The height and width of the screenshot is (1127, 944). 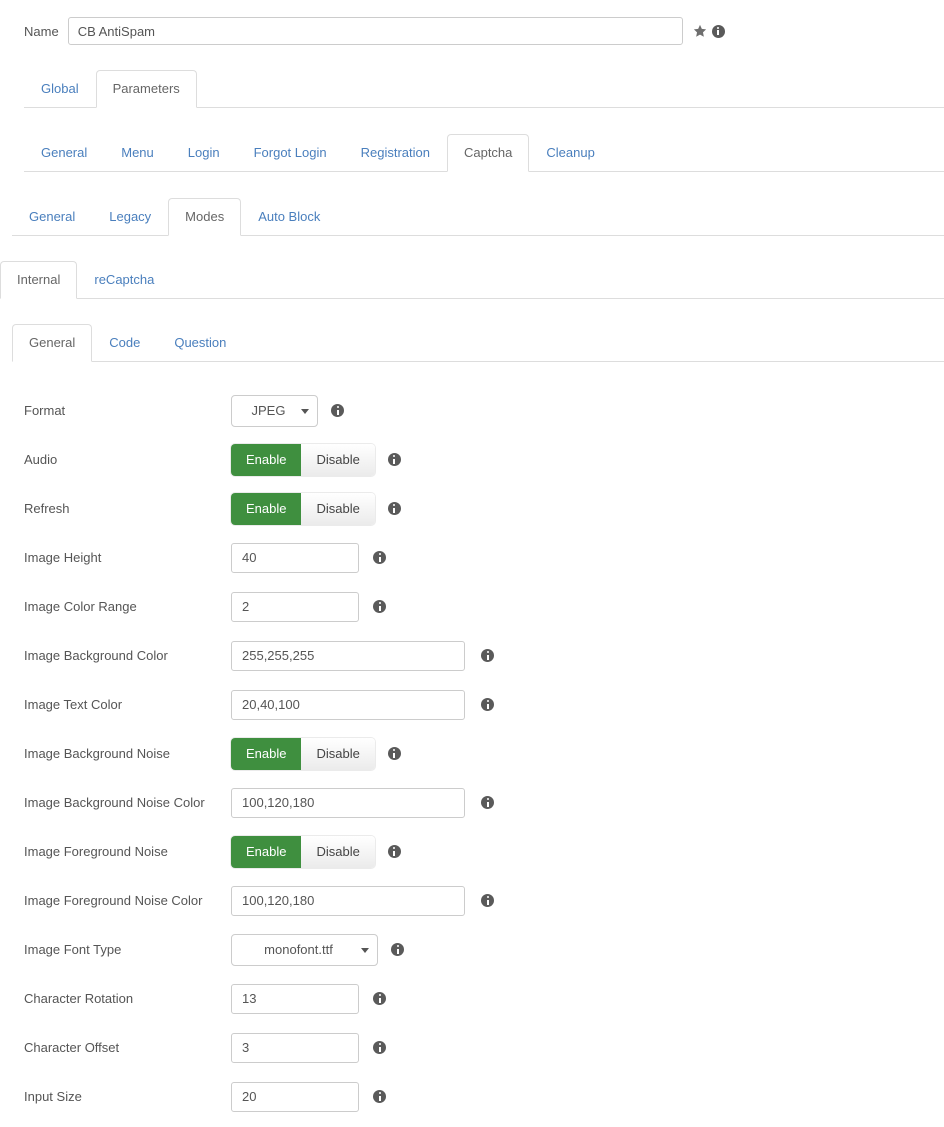 What do you see at coordinates (73, 704) in the screenshot?
I see `label-image-text-color: Image Text Color` at bounding box center [73, 704].